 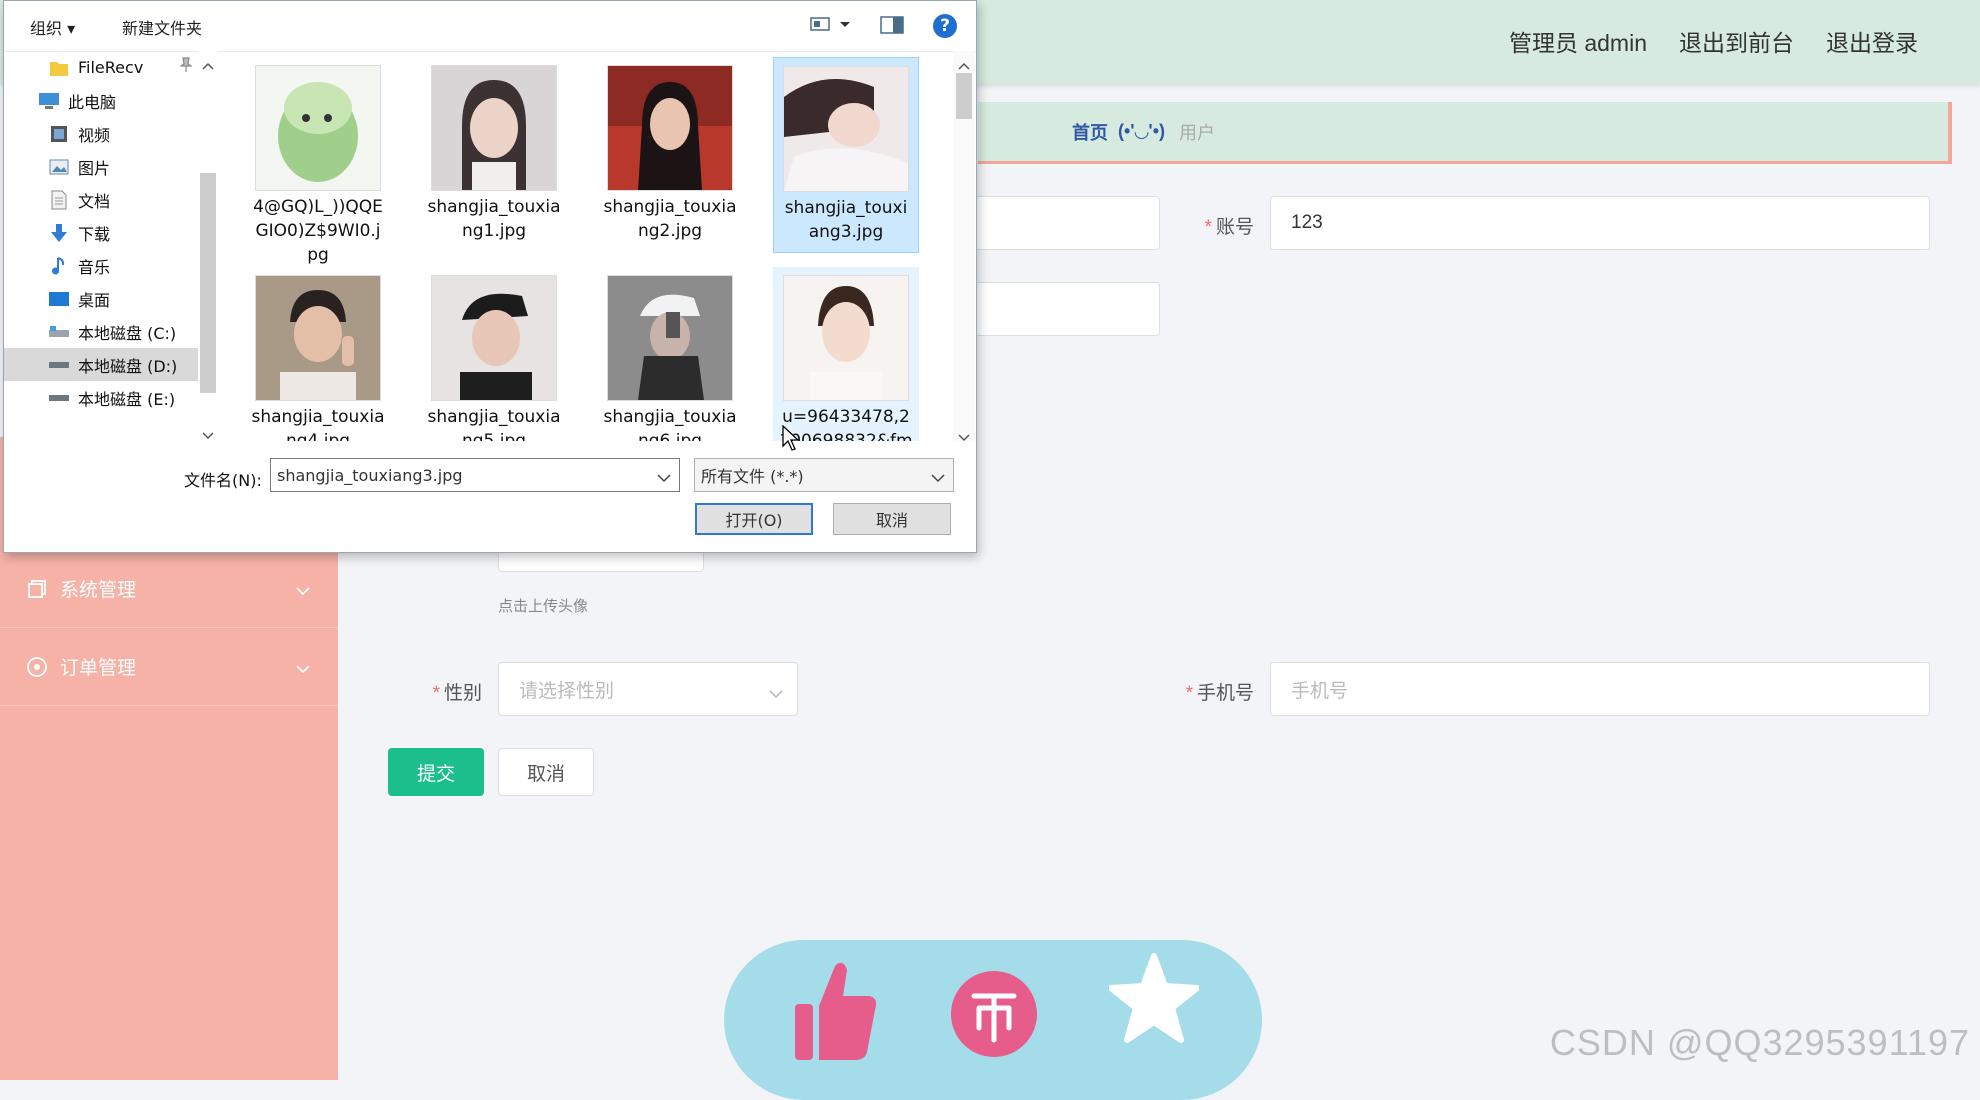 I want to click on nav-item-drive-c: 本地磁盘 (C:), so click(x=111, y=331).